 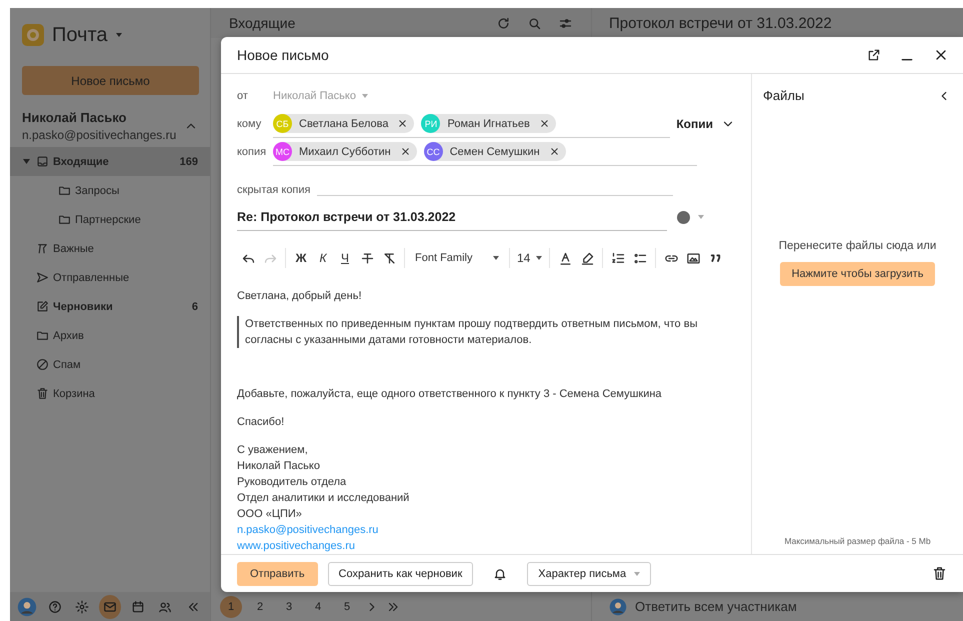 I want to click on files-title: Файлы, so click(x=783, y=95).